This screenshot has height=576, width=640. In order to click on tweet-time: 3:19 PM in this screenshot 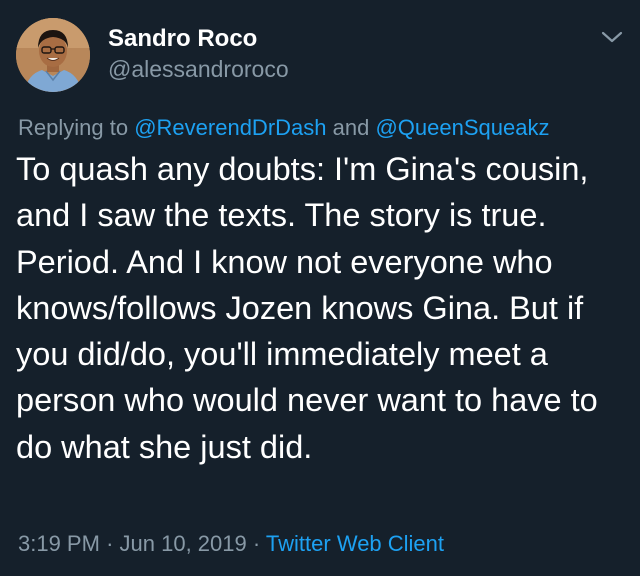, I will do `click(59, 543)`.